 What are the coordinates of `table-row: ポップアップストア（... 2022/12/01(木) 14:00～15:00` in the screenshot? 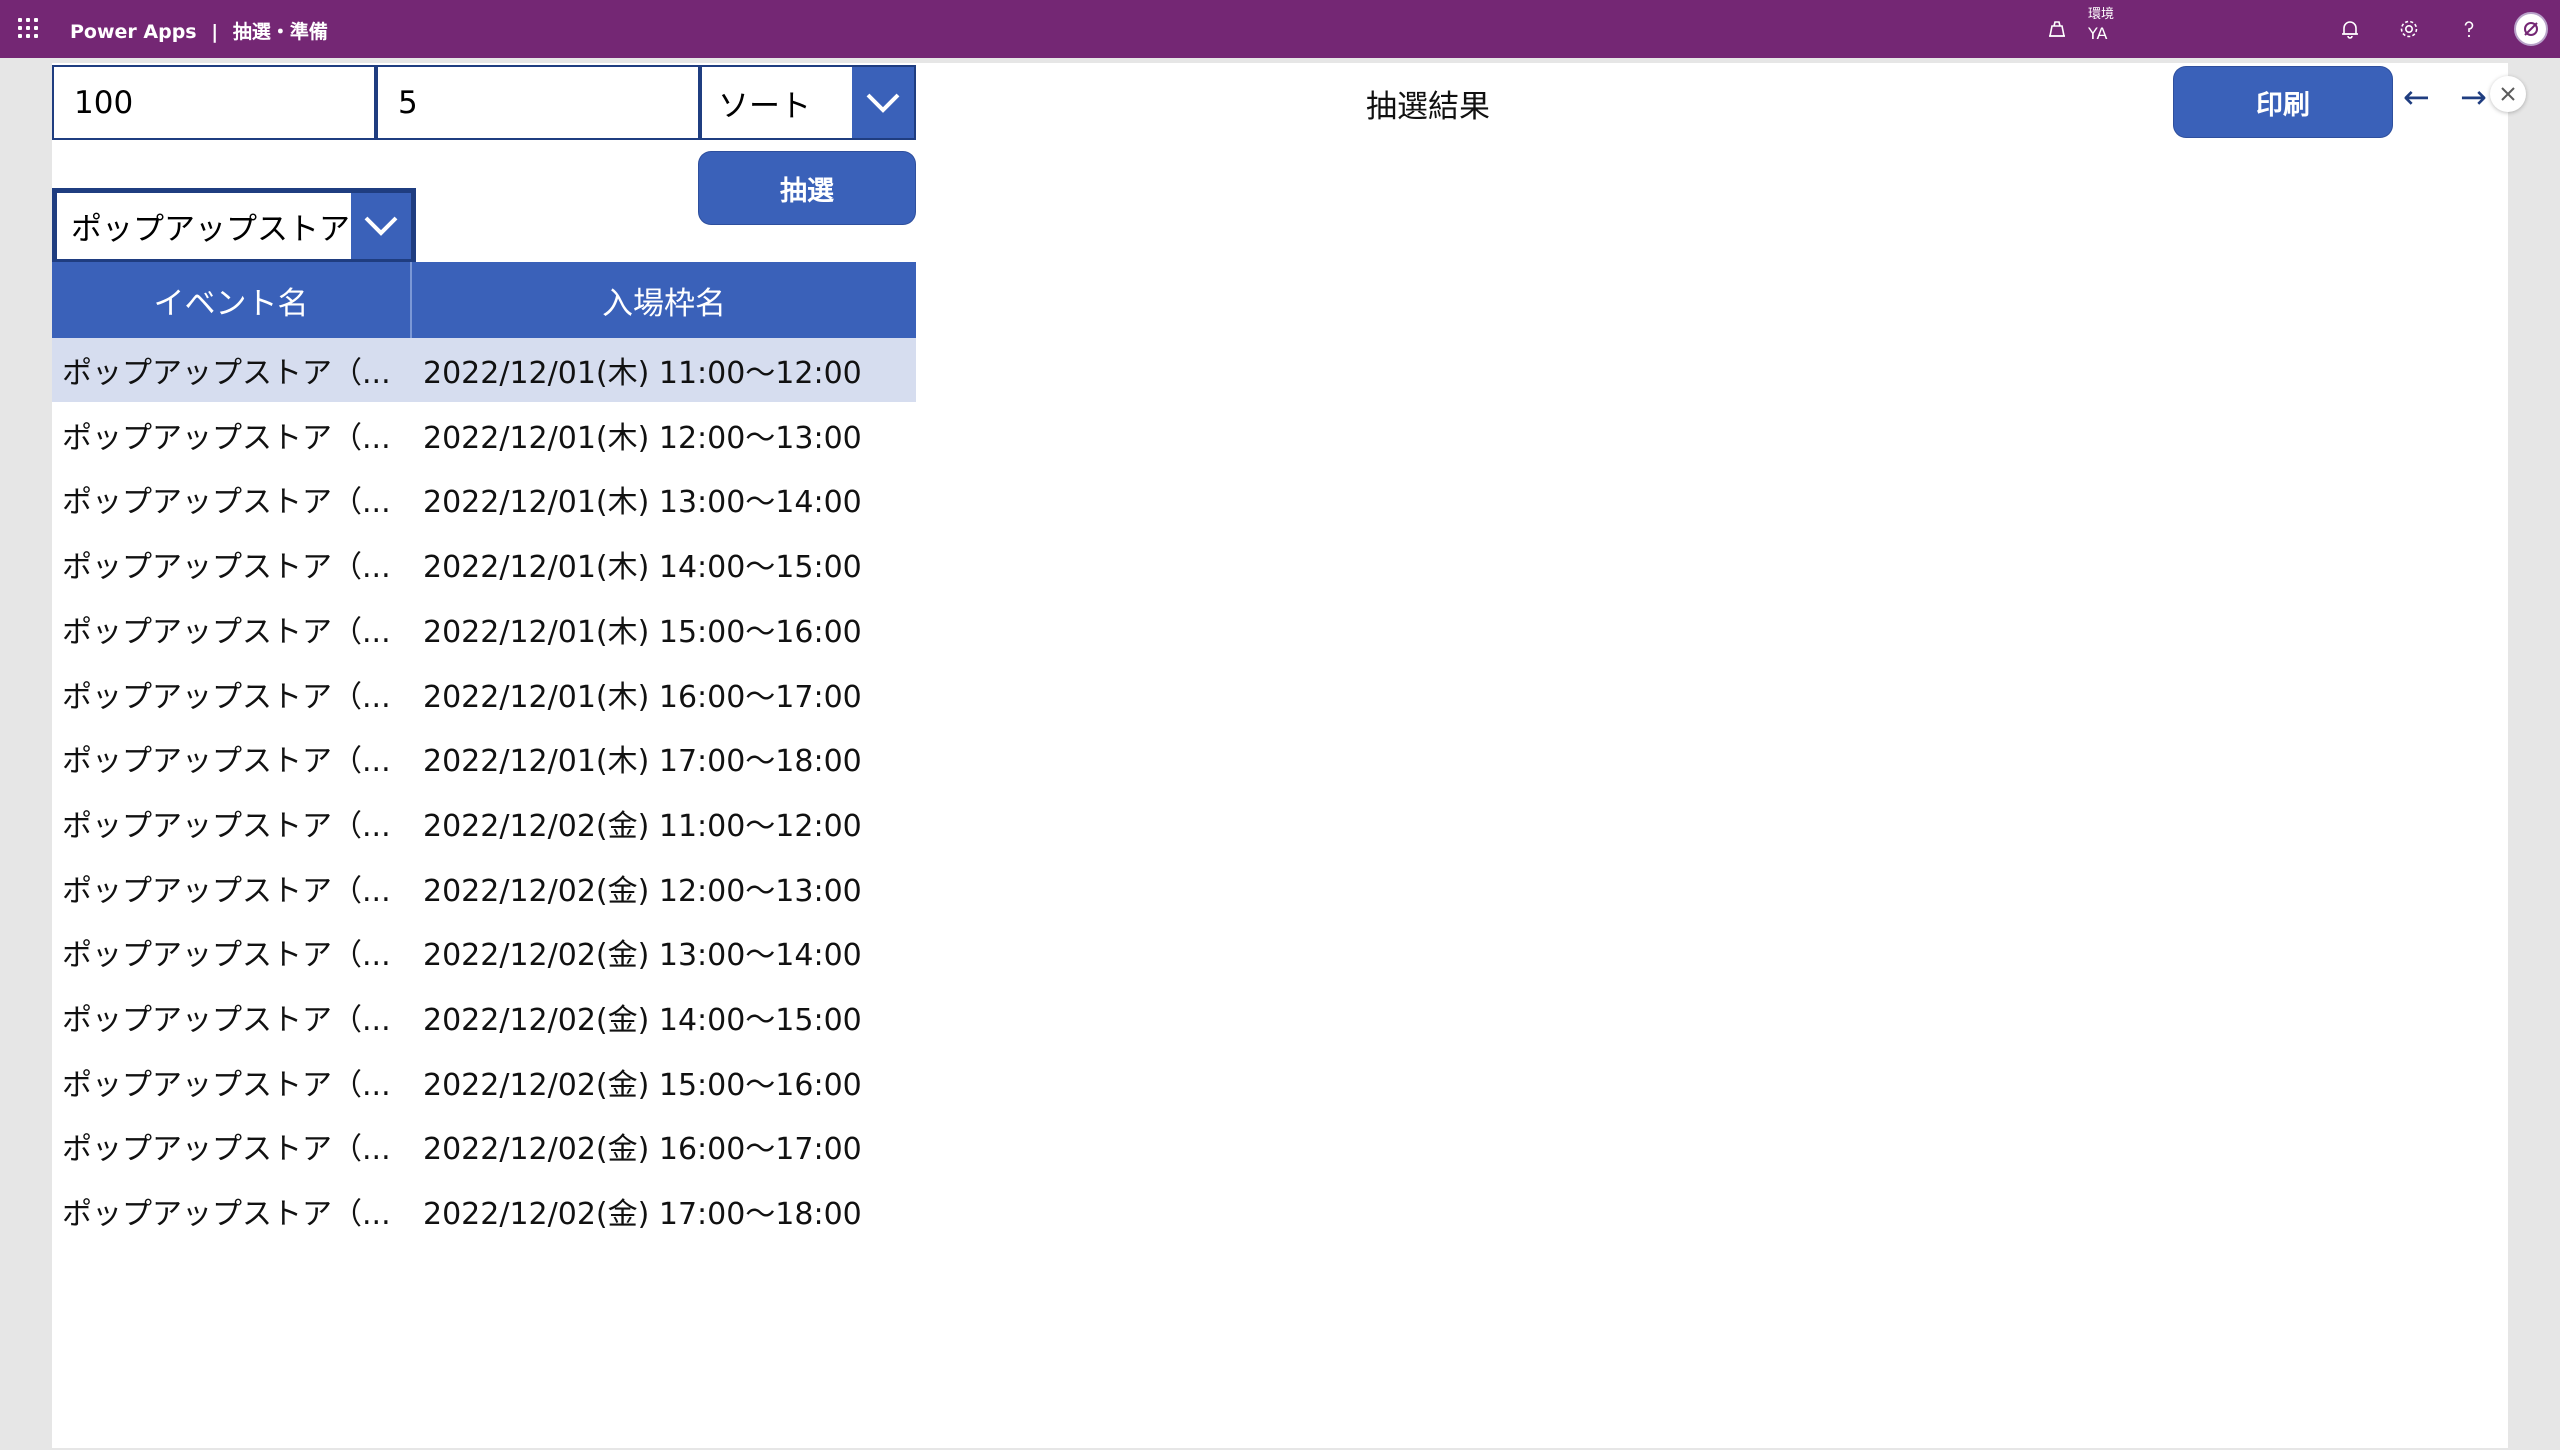 It's located at (484, 564).